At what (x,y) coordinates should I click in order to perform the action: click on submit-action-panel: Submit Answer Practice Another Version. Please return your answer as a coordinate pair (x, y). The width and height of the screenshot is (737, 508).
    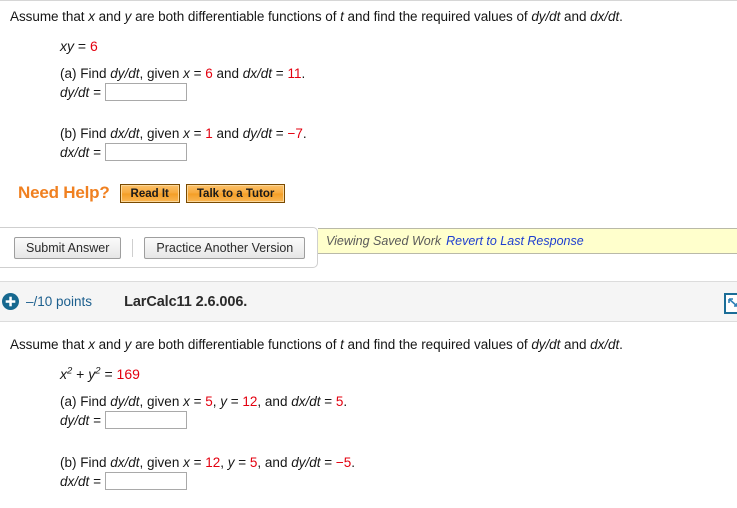
    Looking at the image, I should click on (159, 247).